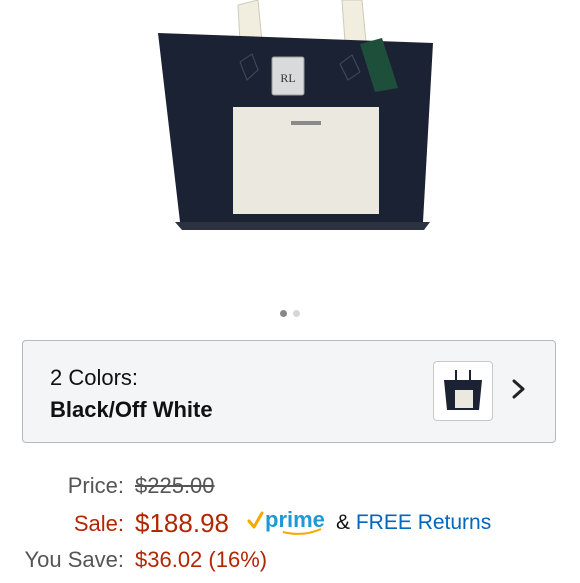  I want to click on price-label: Price:, so click(95, 485).